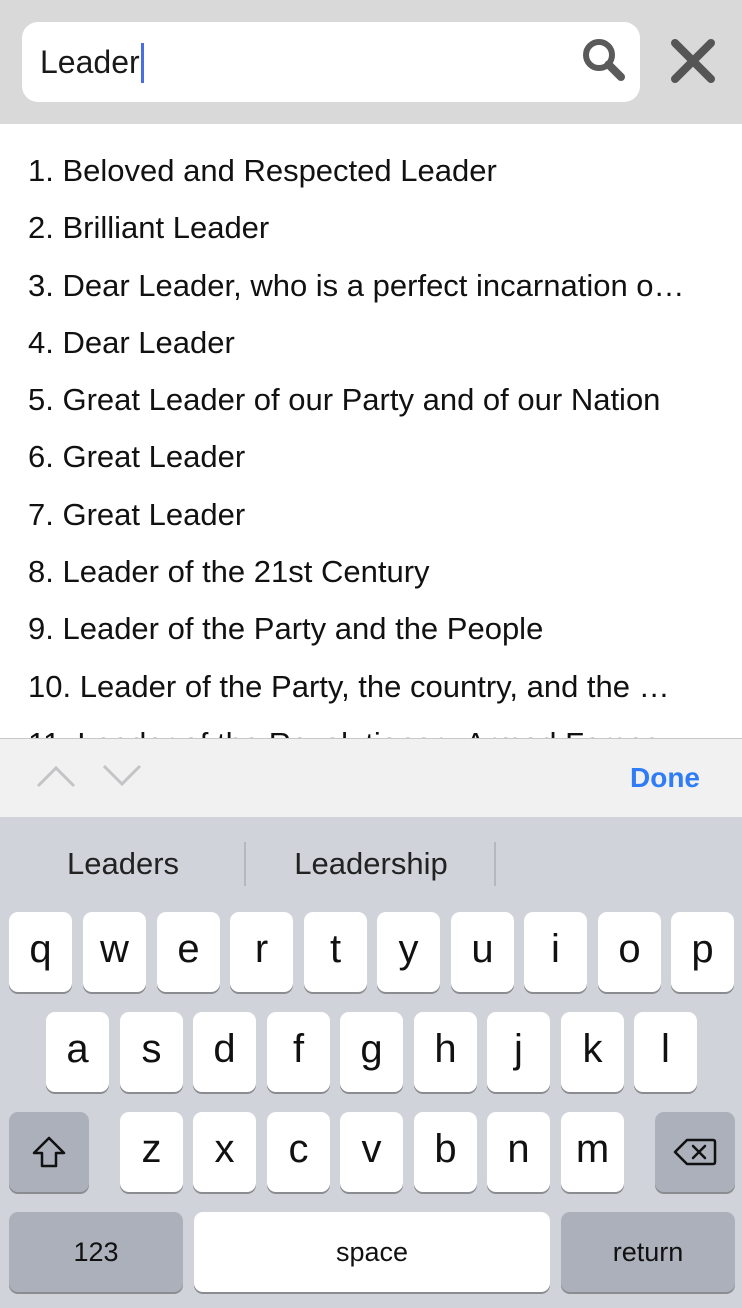 This screenshot has height=1308, width=742. Describe the element at coordinates (373, 514) in the screenshot. I see `list-item: 7. Great Leader` at that location.